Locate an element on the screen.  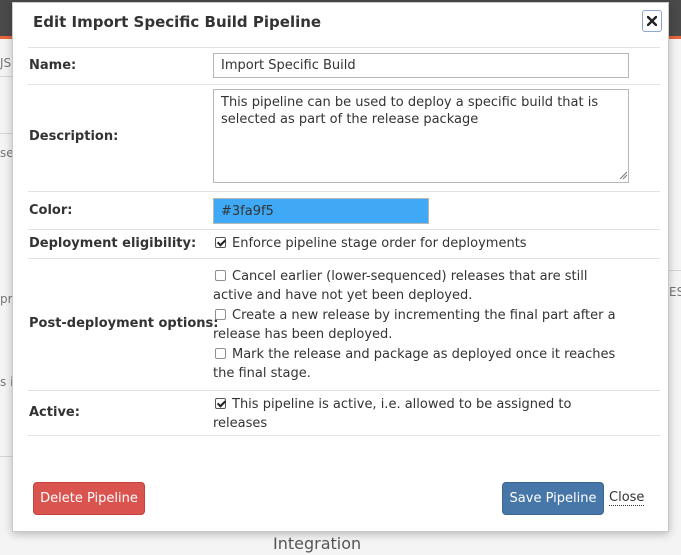
close-dialog-button is located at coordinates (652, 21).